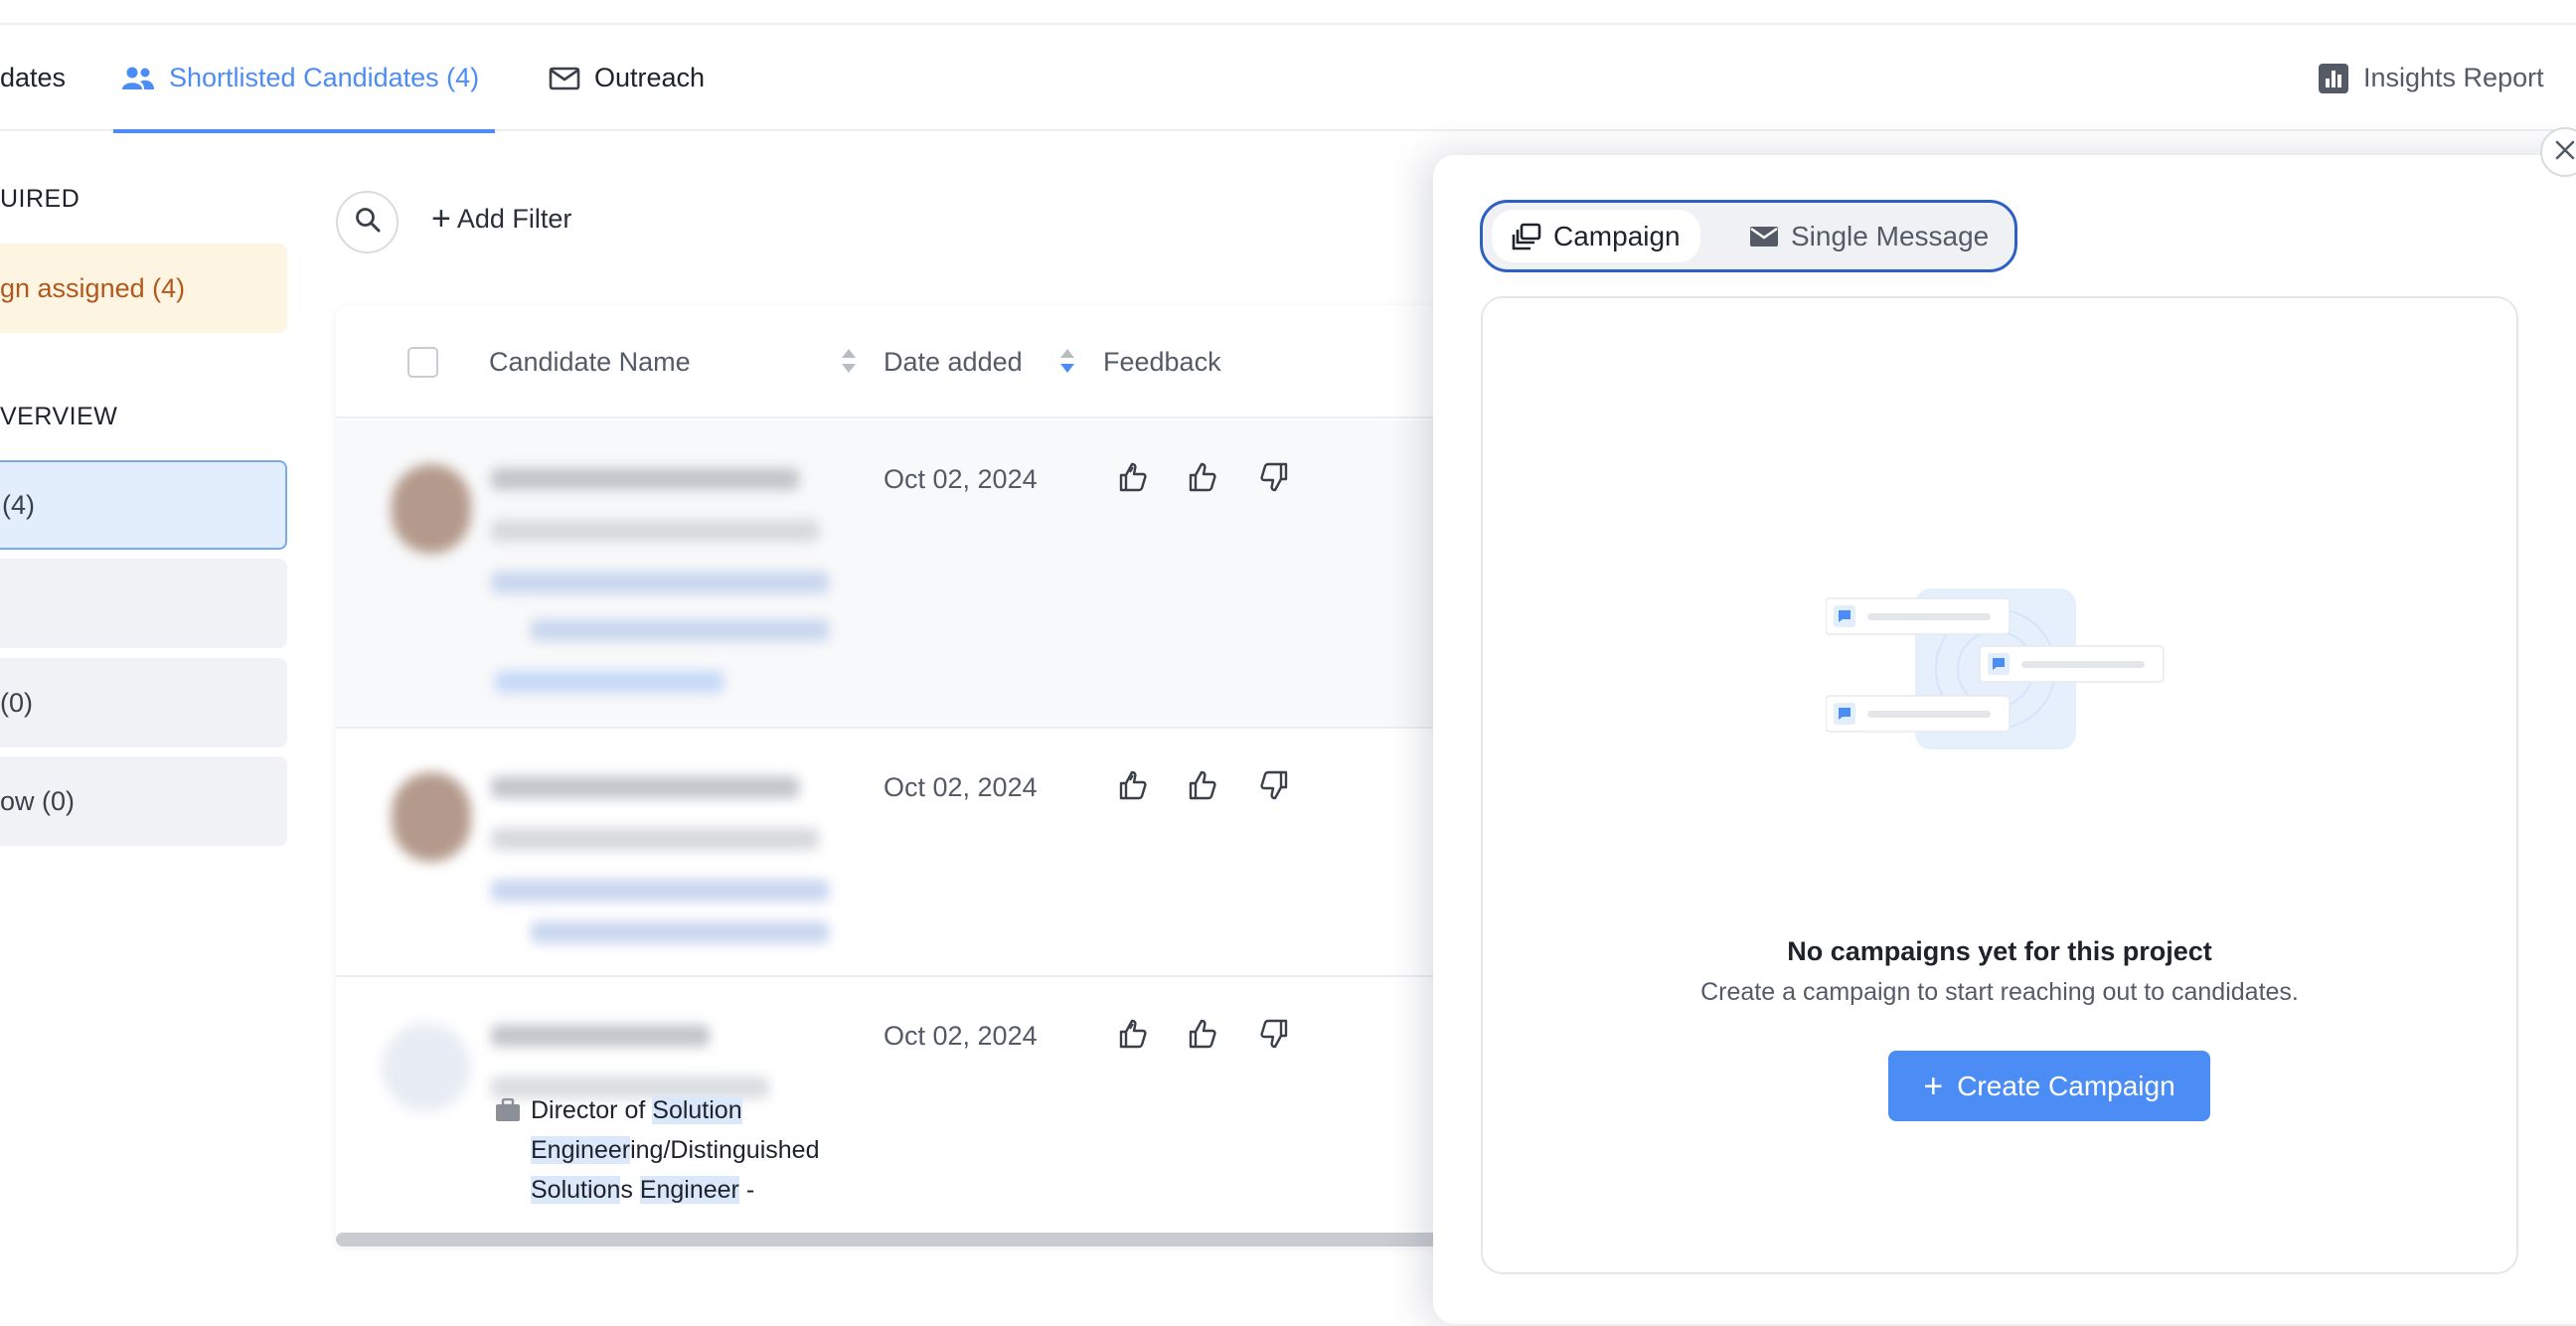 This screenshot has width=2576, height=1326. Describe the element at coordinates (2333, 78) in the screenshot. I see `chart-icon` at that location.